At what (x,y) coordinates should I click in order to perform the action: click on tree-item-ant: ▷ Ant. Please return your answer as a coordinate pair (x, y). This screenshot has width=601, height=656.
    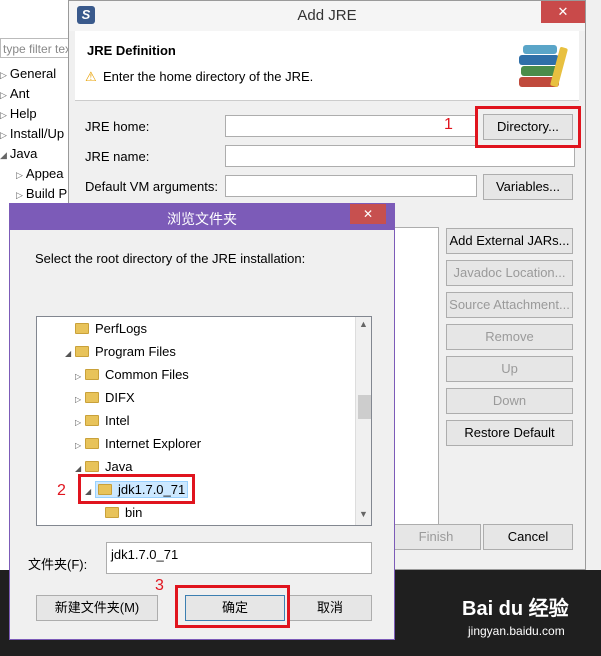
    Looking at the image, I should click on (14, 93).